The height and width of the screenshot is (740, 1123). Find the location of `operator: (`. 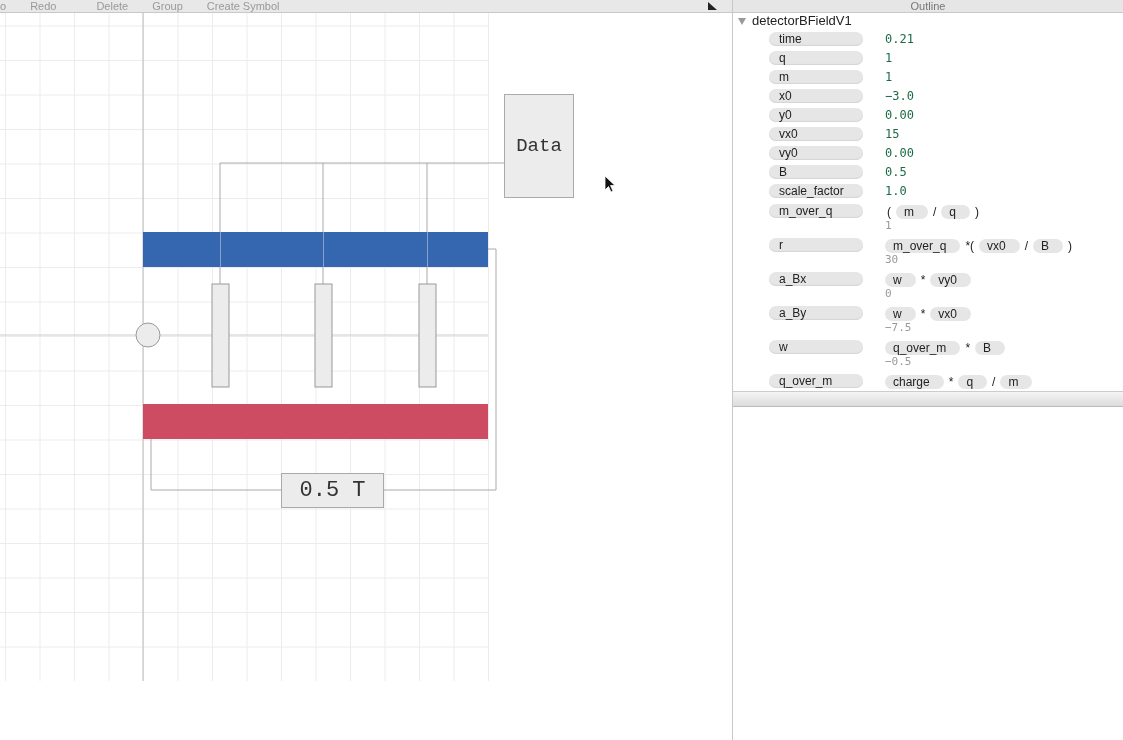

operator: ( is located at coordinates (889, 211).